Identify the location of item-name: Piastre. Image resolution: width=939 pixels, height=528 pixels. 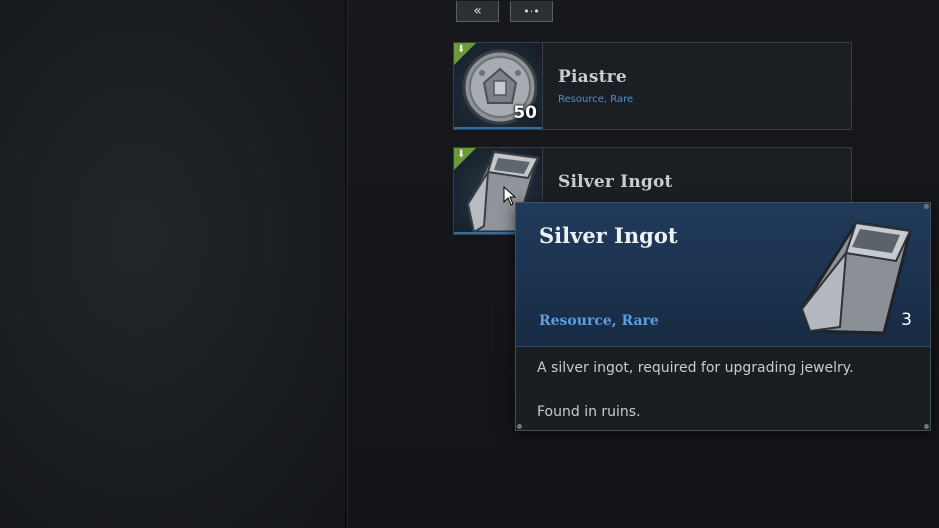
(592, 77).